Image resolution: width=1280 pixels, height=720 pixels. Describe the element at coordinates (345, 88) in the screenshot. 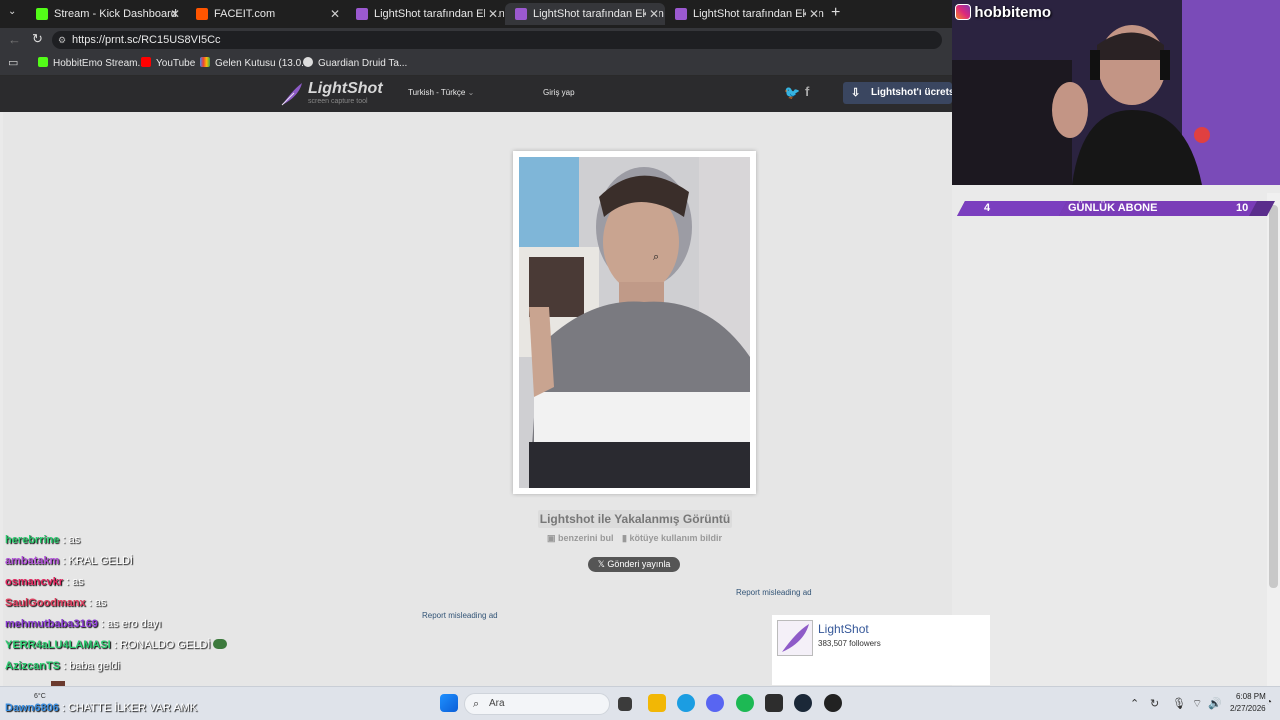

I see `logo-title: LightShot` at that location.